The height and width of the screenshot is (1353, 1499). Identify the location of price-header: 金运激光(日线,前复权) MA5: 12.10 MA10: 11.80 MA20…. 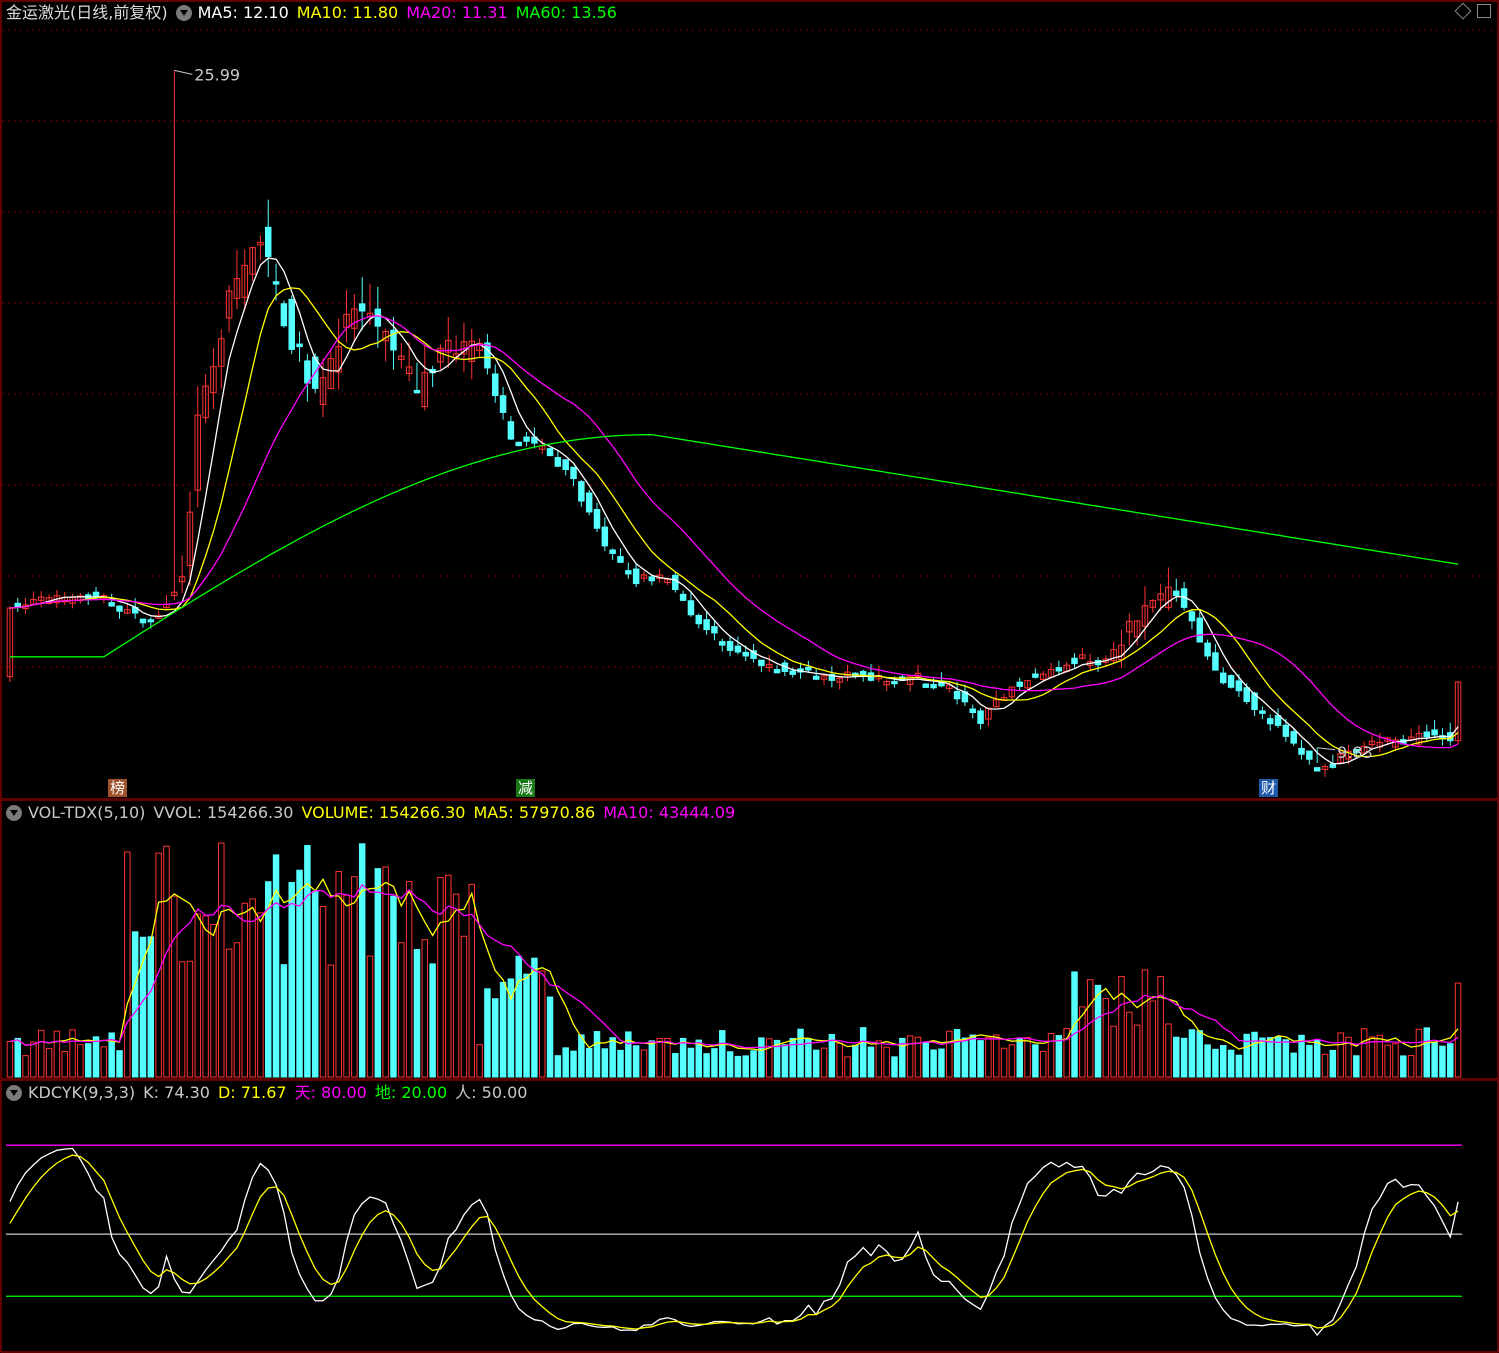
(315, 13).